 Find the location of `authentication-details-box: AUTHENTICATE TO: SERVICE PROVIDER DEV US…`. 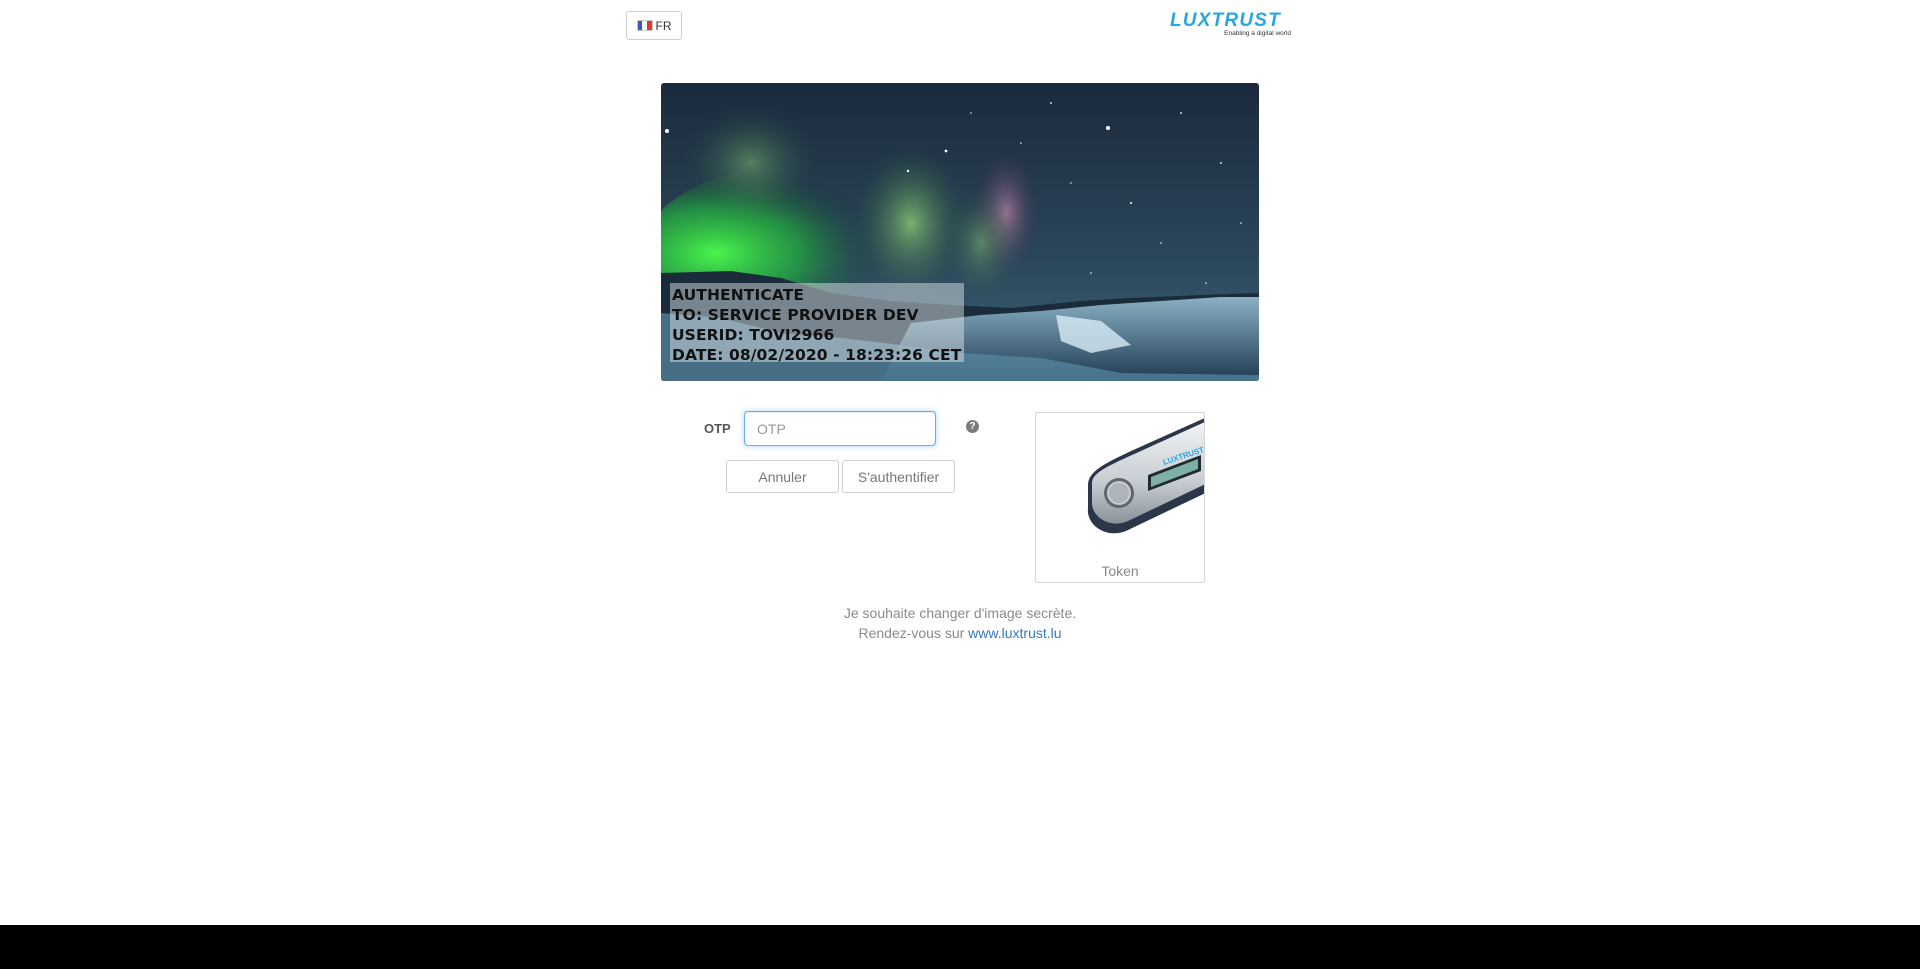

authentication-details-box: AUTHENTICATE TO: SERVICE PROVIDER DEV US… is located at coordinates (817, 323).